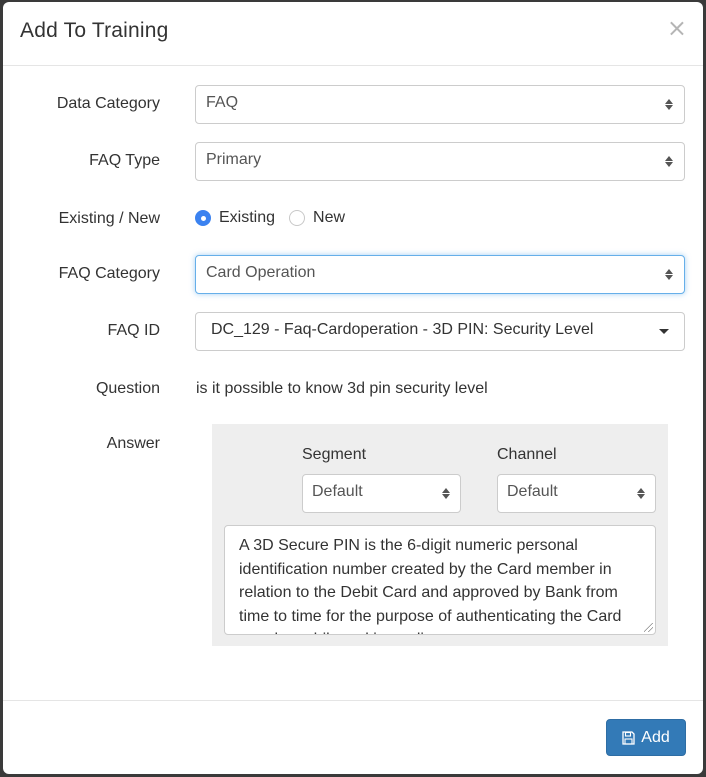 The image size is (706, 777). I want to click on radio-existing: Existing, so click(235, 218).